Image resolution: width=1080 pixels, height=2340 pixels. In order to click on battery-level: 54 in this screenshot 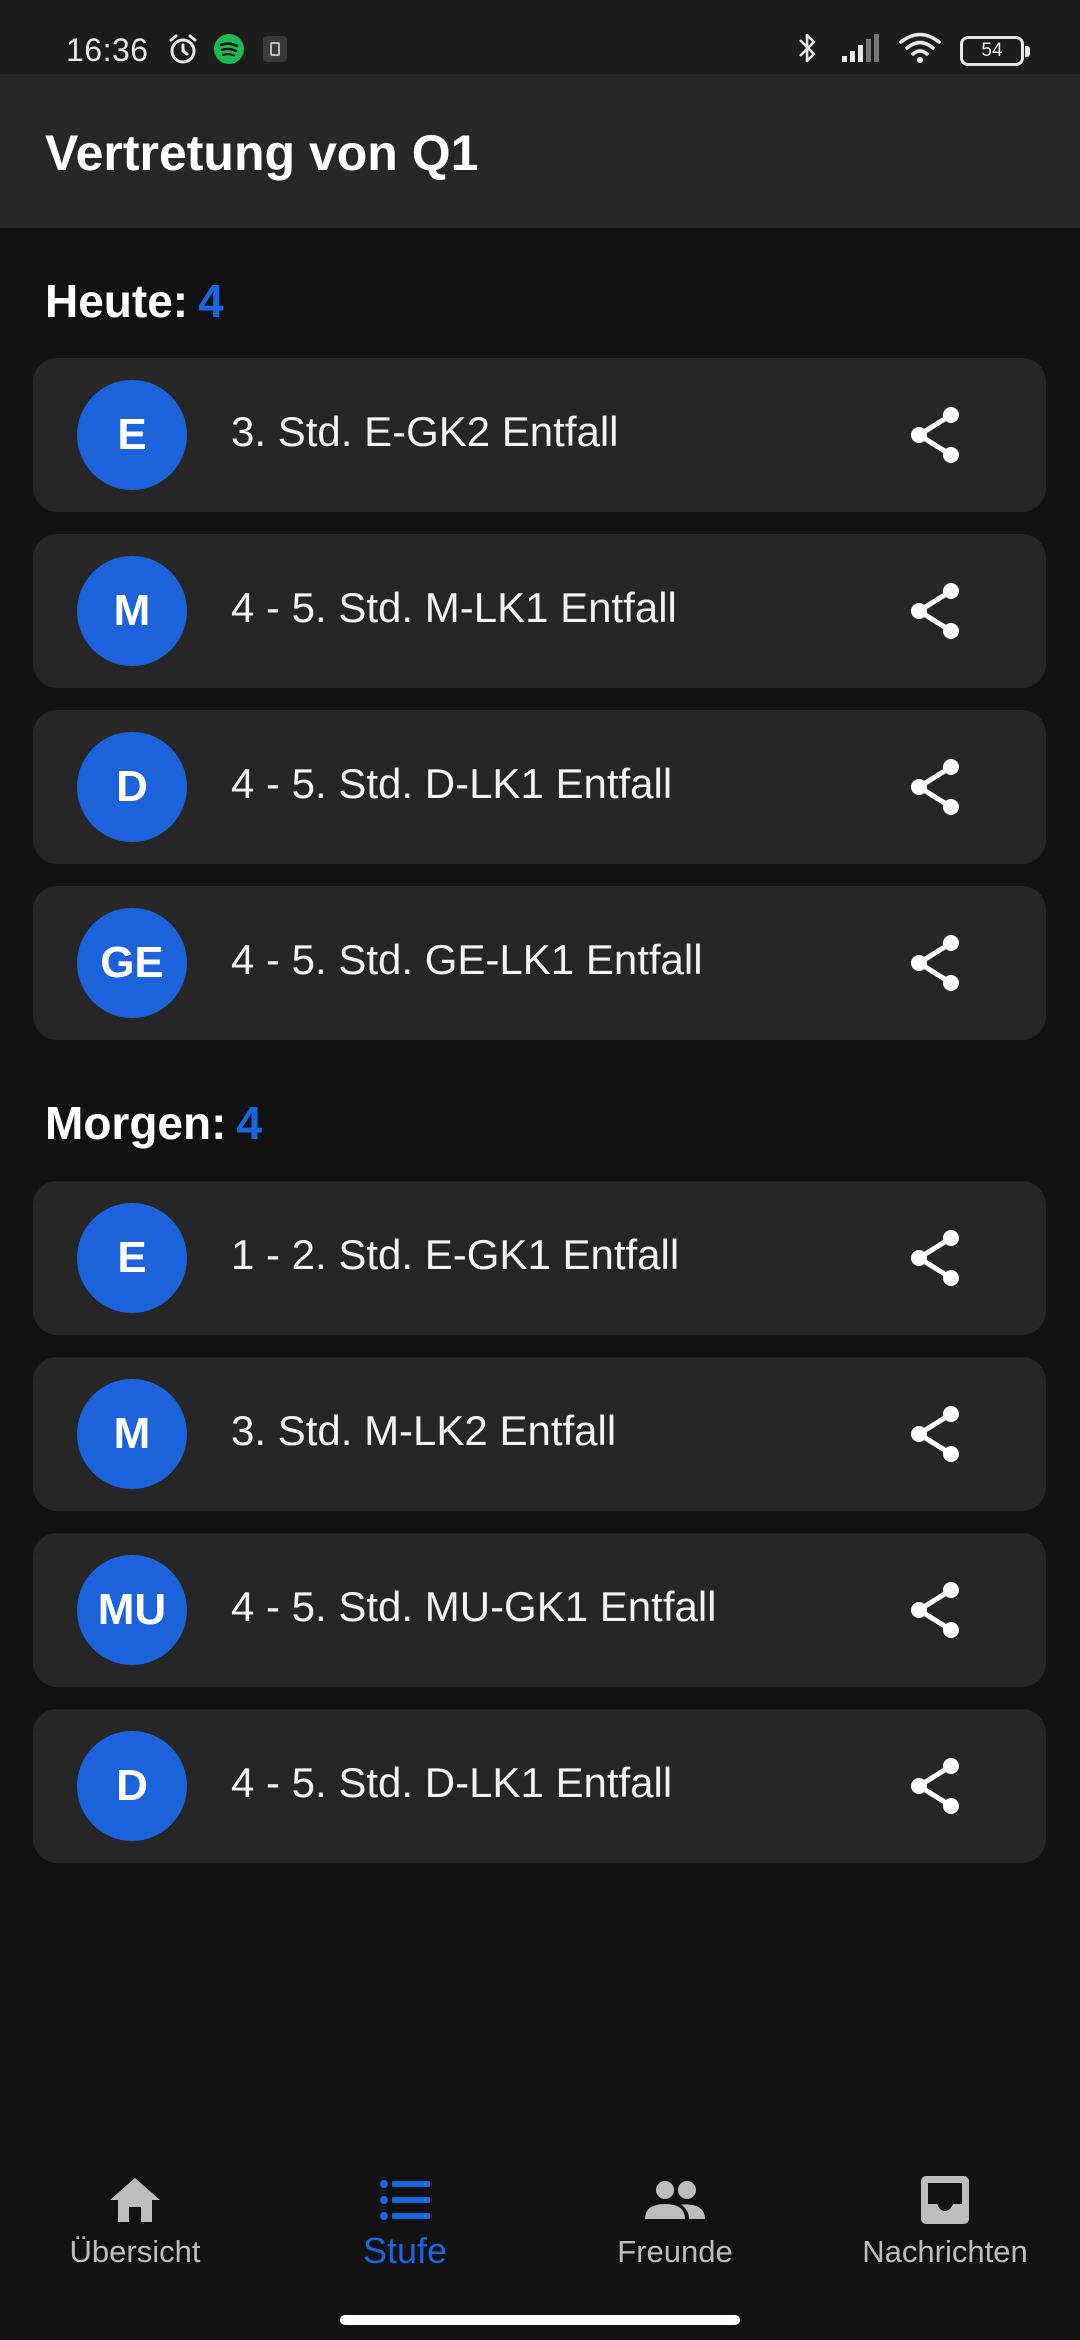, I will do `click(992, 50)`.